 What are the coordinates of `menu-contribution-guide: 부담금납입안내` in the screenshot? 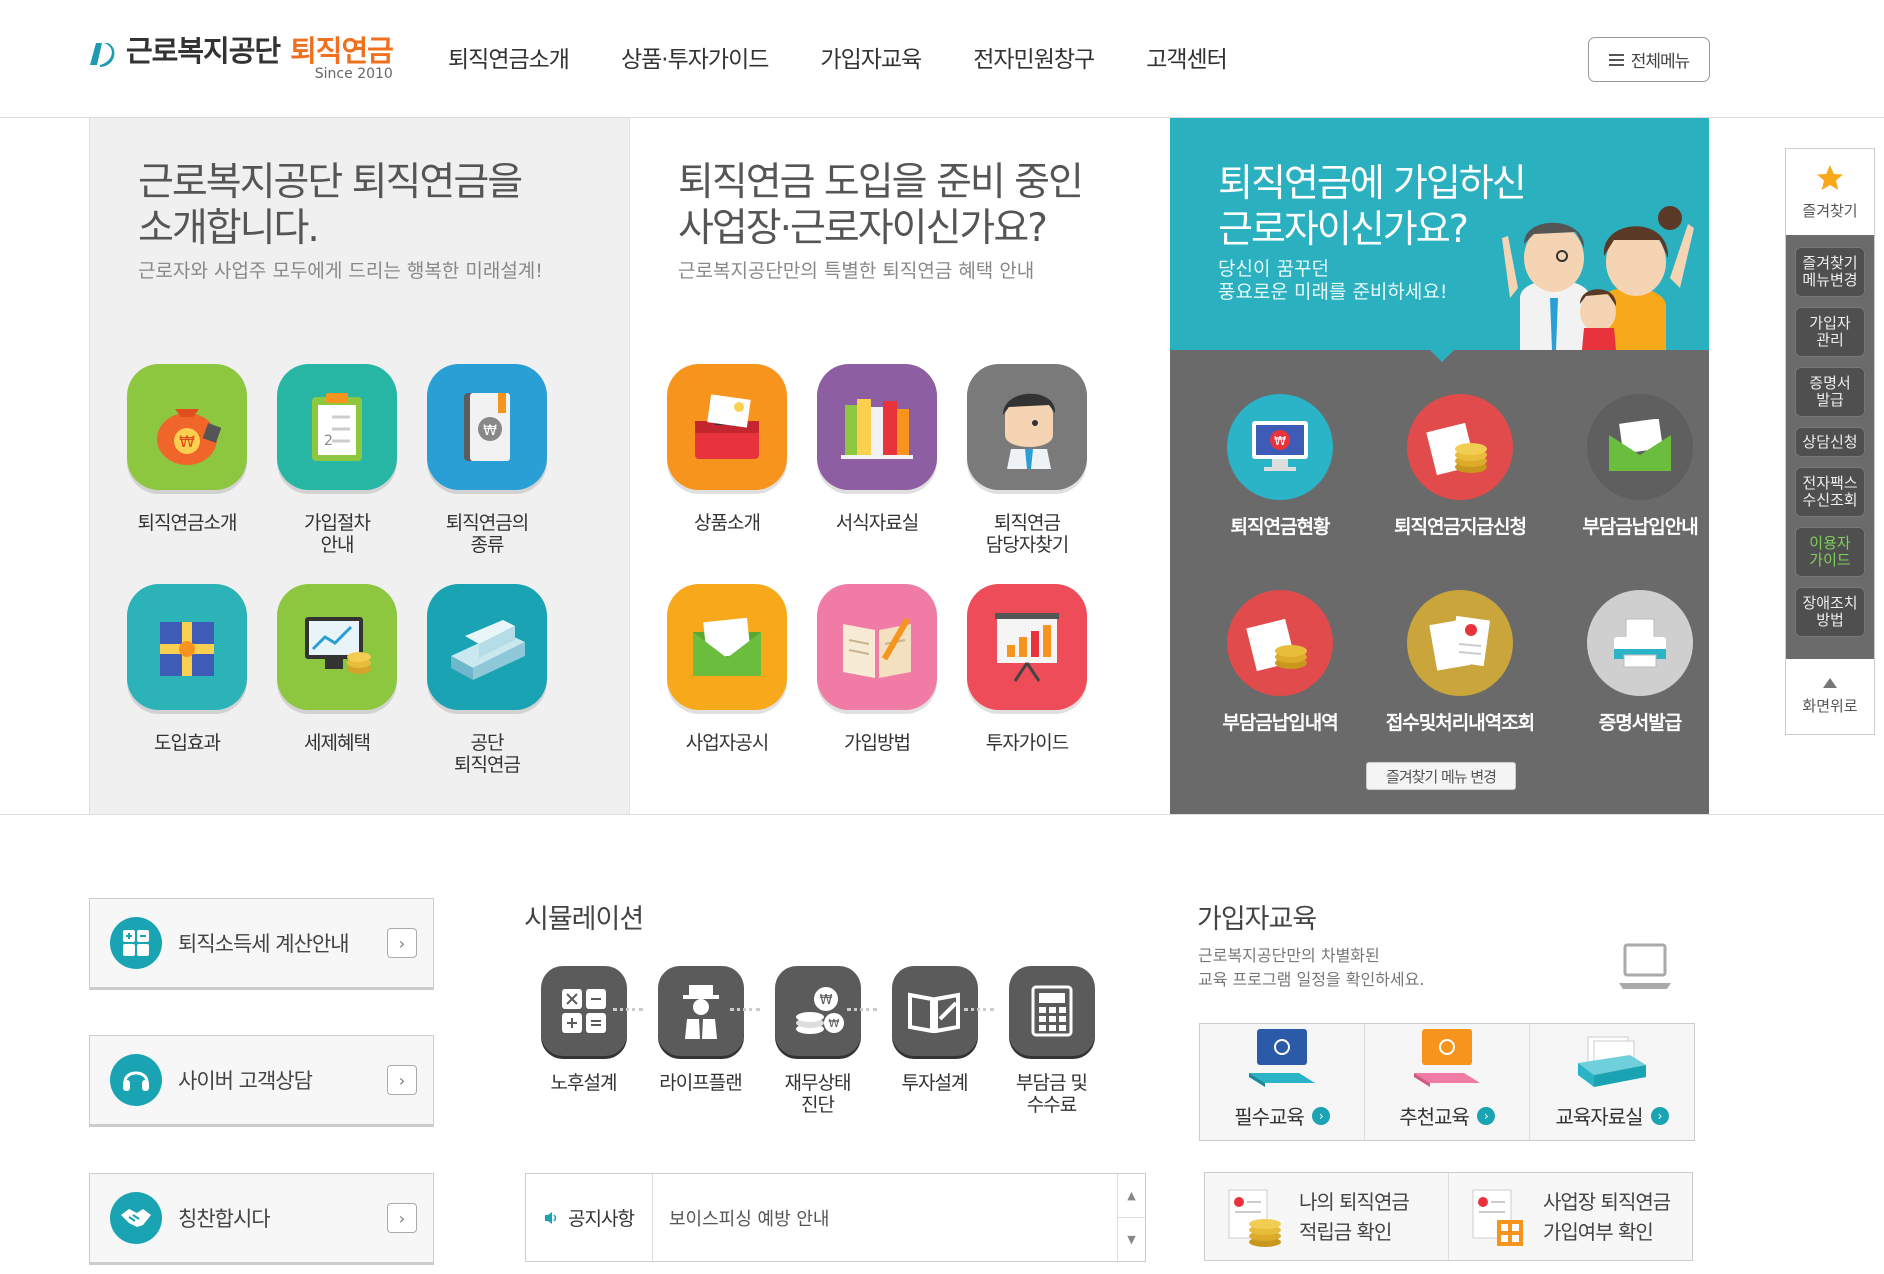 It's located at (1640, 492).